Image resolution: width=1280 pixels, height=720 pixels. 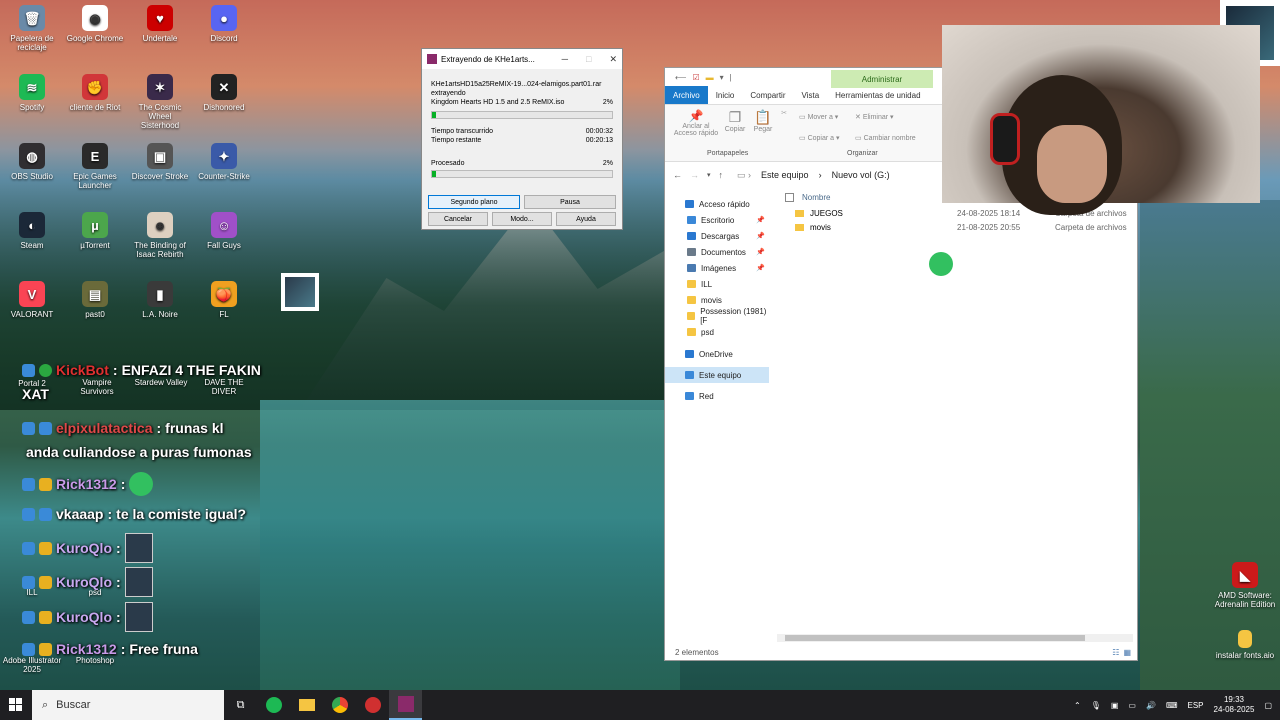 What do you see at coordinates (97, 387) in the screenshot?
I see `desktop-icon-vampire-survivors: Vampire Survivors` at bounding box center [97, 387].